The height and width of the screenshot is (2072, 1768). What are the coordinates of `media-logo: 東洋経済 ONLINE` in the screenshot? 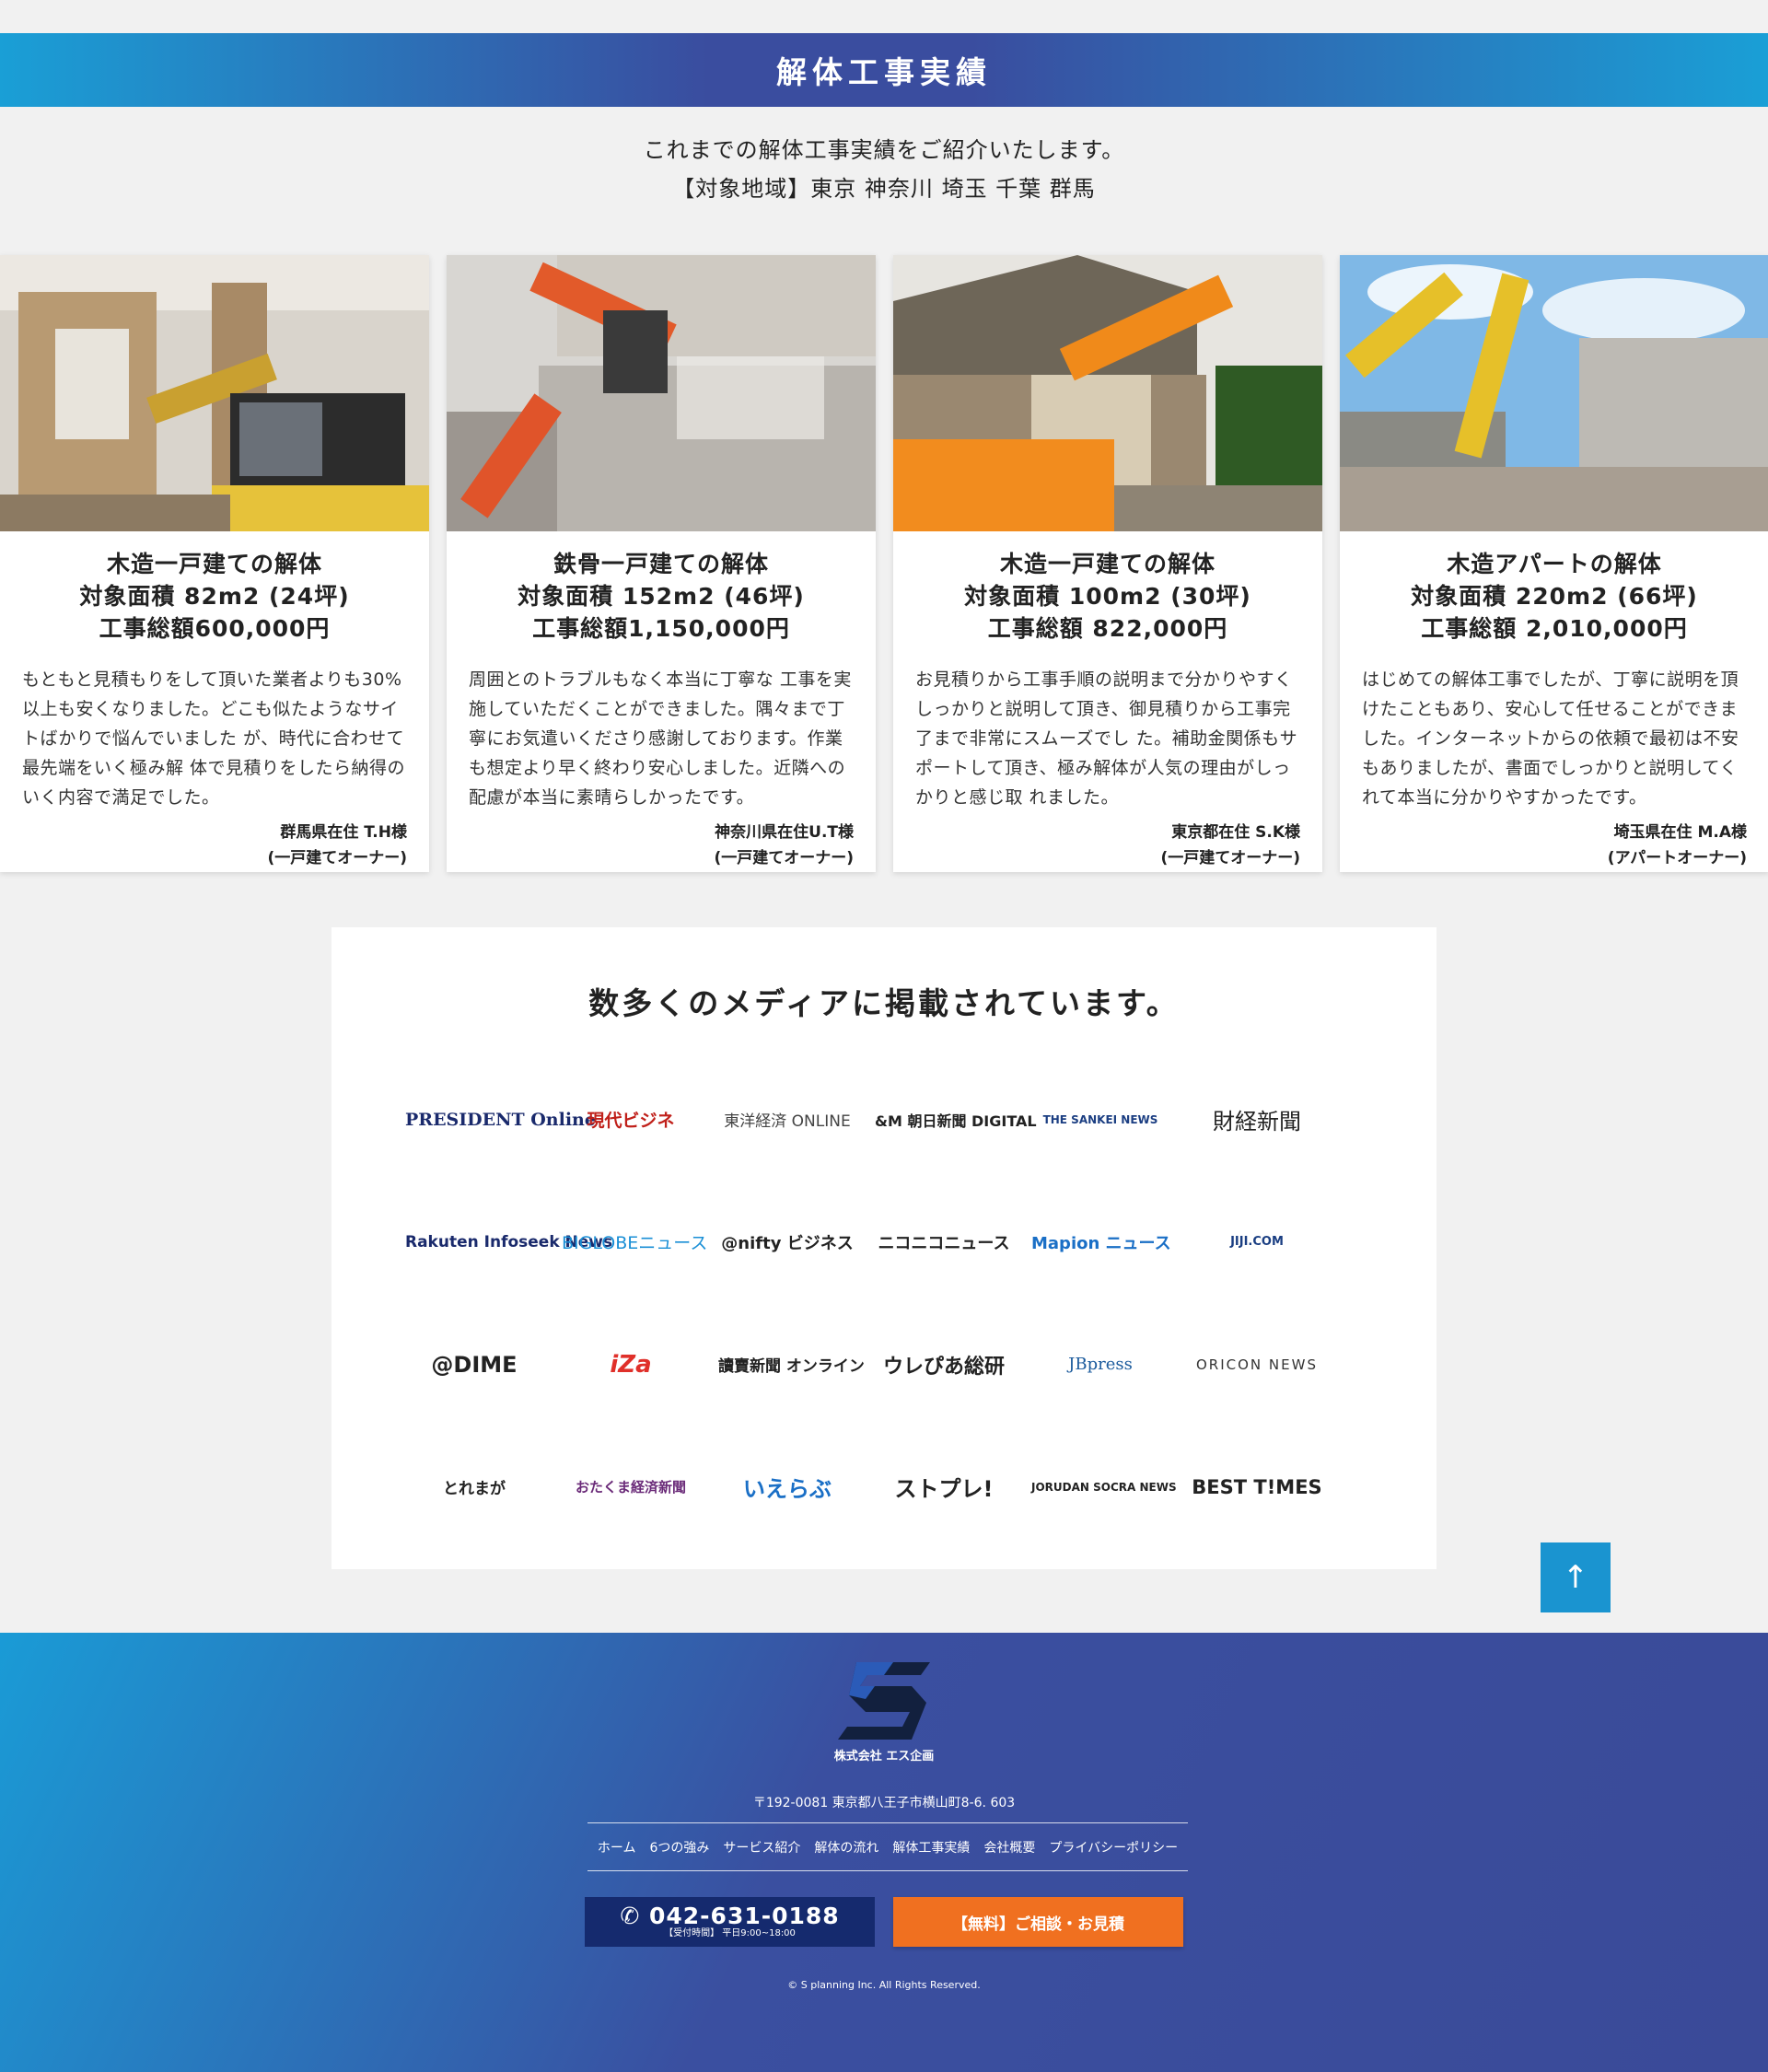 It's located at (787, 1121).